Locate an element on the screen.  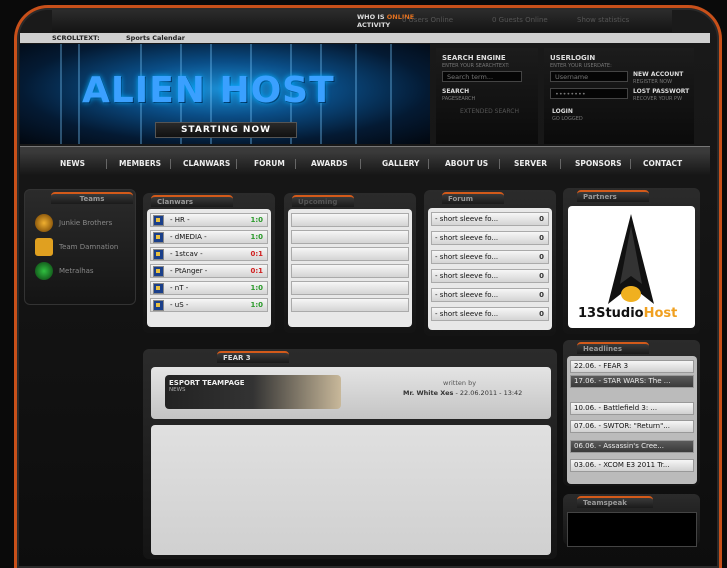
clanwar-row: - dMEDIA -1:0 is located at coordinates (209, 237).